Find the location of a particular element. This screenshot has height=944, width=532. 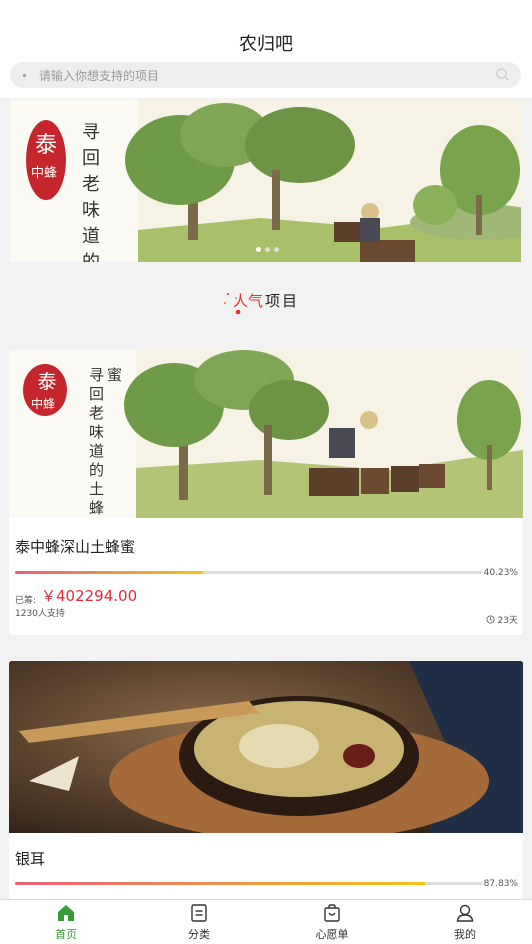

search-icon is located at coordinates (502, 74).